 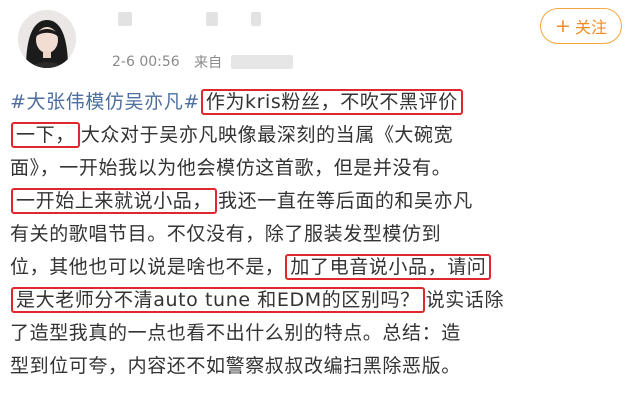 I want to click on post-line: 型到位可夸，内容还不如警察叔叔改编扫黑除恶版。, so click(x=322, y=366).